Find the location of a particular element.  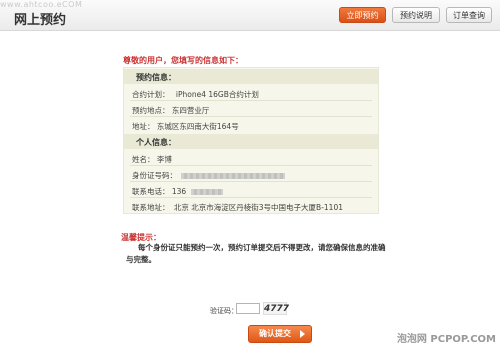

phone-value: 136 is located at coordinates (179, 191).